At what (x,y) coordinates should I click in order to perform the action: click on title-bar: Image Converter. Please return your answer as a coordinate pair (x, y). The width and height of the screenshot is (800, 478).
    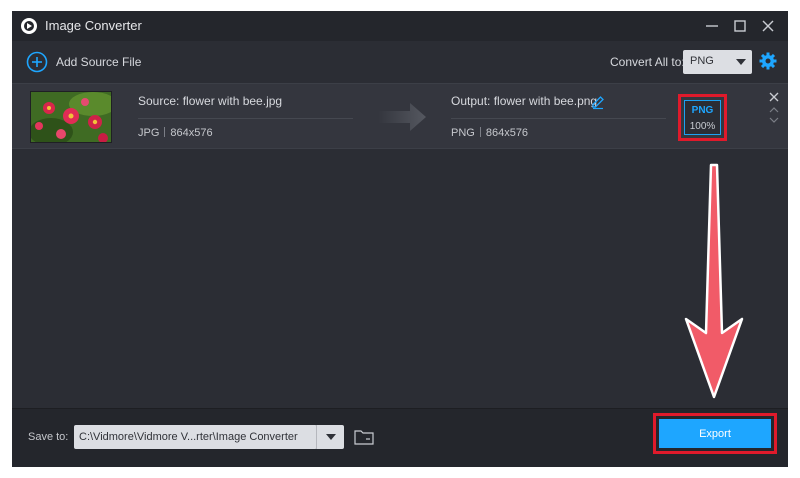
    Looking at the image, I should click on (400, 26).